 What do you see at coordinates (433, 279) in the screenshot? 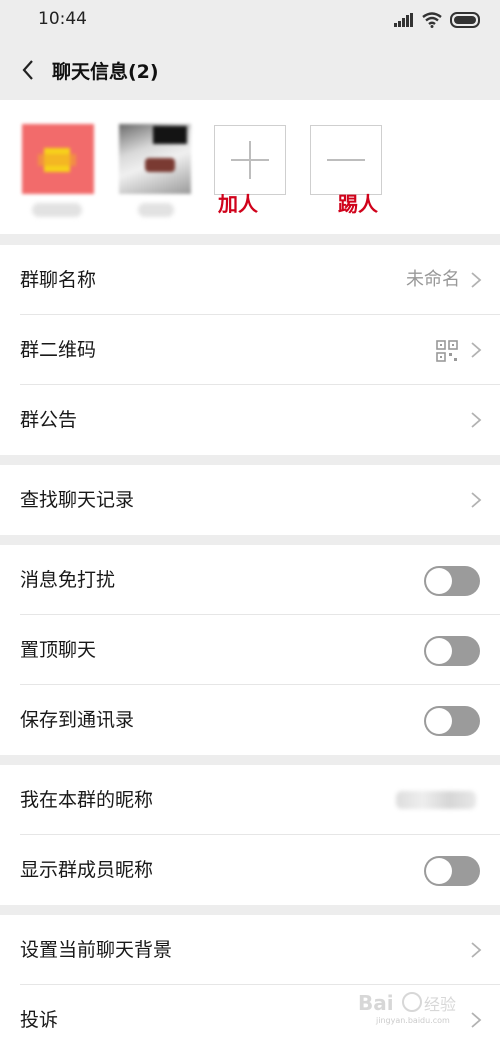
I see `group-name-value: 未命名` at bounding box center [433, 279].